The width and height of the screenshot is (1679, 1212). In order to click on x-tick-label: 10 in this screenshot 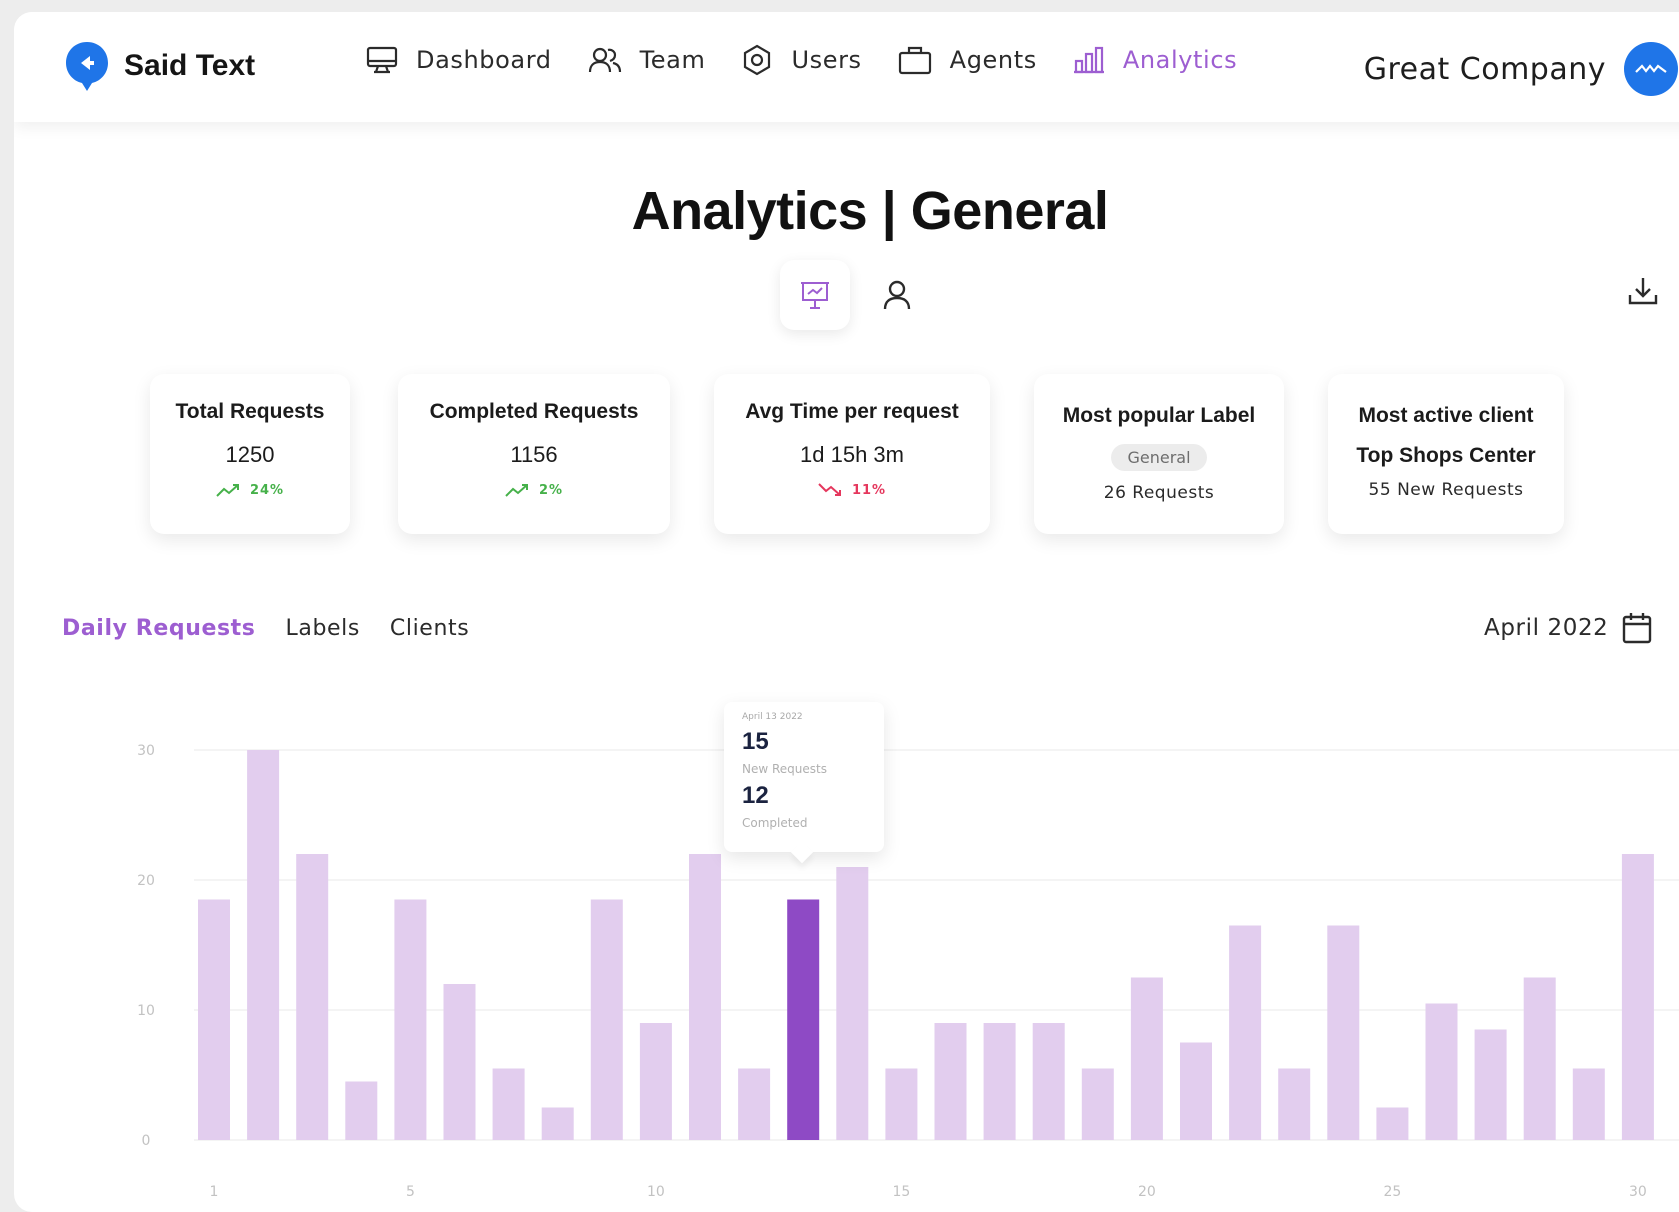, I will do `click(656, 1192)`.